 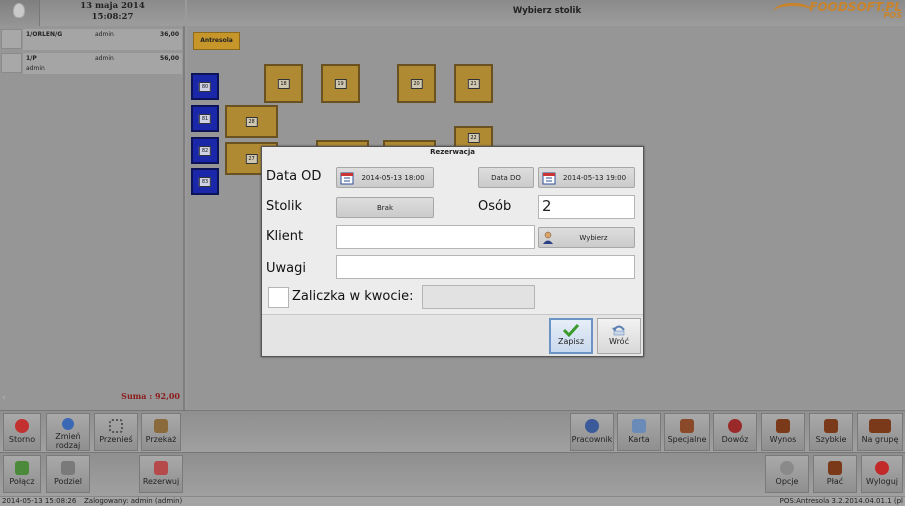 What do you see at coordinates (594, 178) in the screenshot?
I see `data-do-value: 2014-05-13 19:00` at bounding box center [594, 178].